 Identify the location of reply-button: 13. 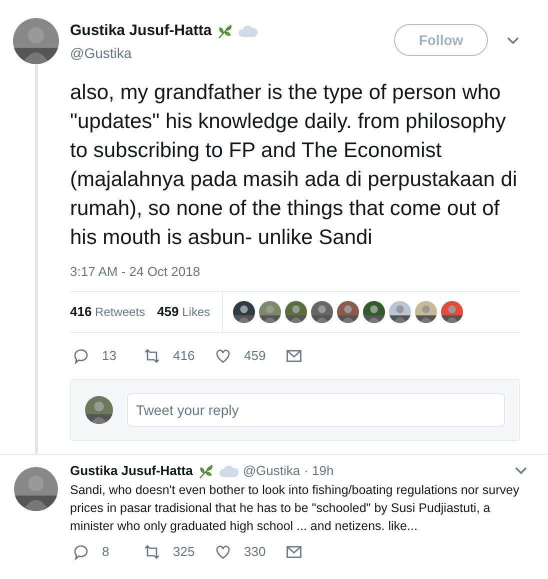
(107, 356).